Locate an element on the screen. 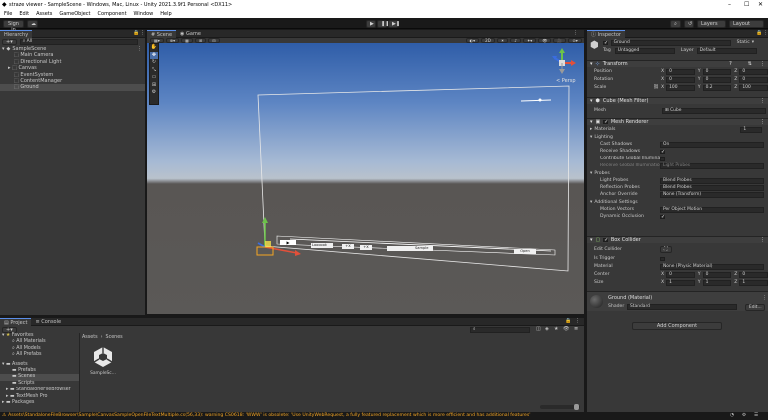 The width and height of the screenshot is (768, 420). tab-inspector: ⓘ Inspector is located at coordinates (606, 33).